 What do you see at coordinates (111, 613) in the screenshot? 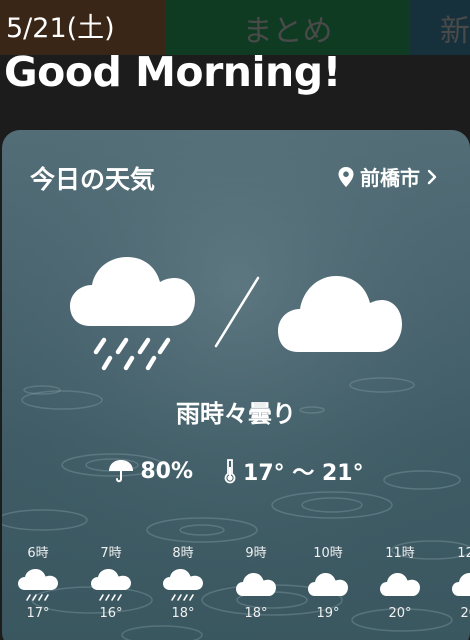
I see `hour-temp: 16°` at bounding box center [111, 613].